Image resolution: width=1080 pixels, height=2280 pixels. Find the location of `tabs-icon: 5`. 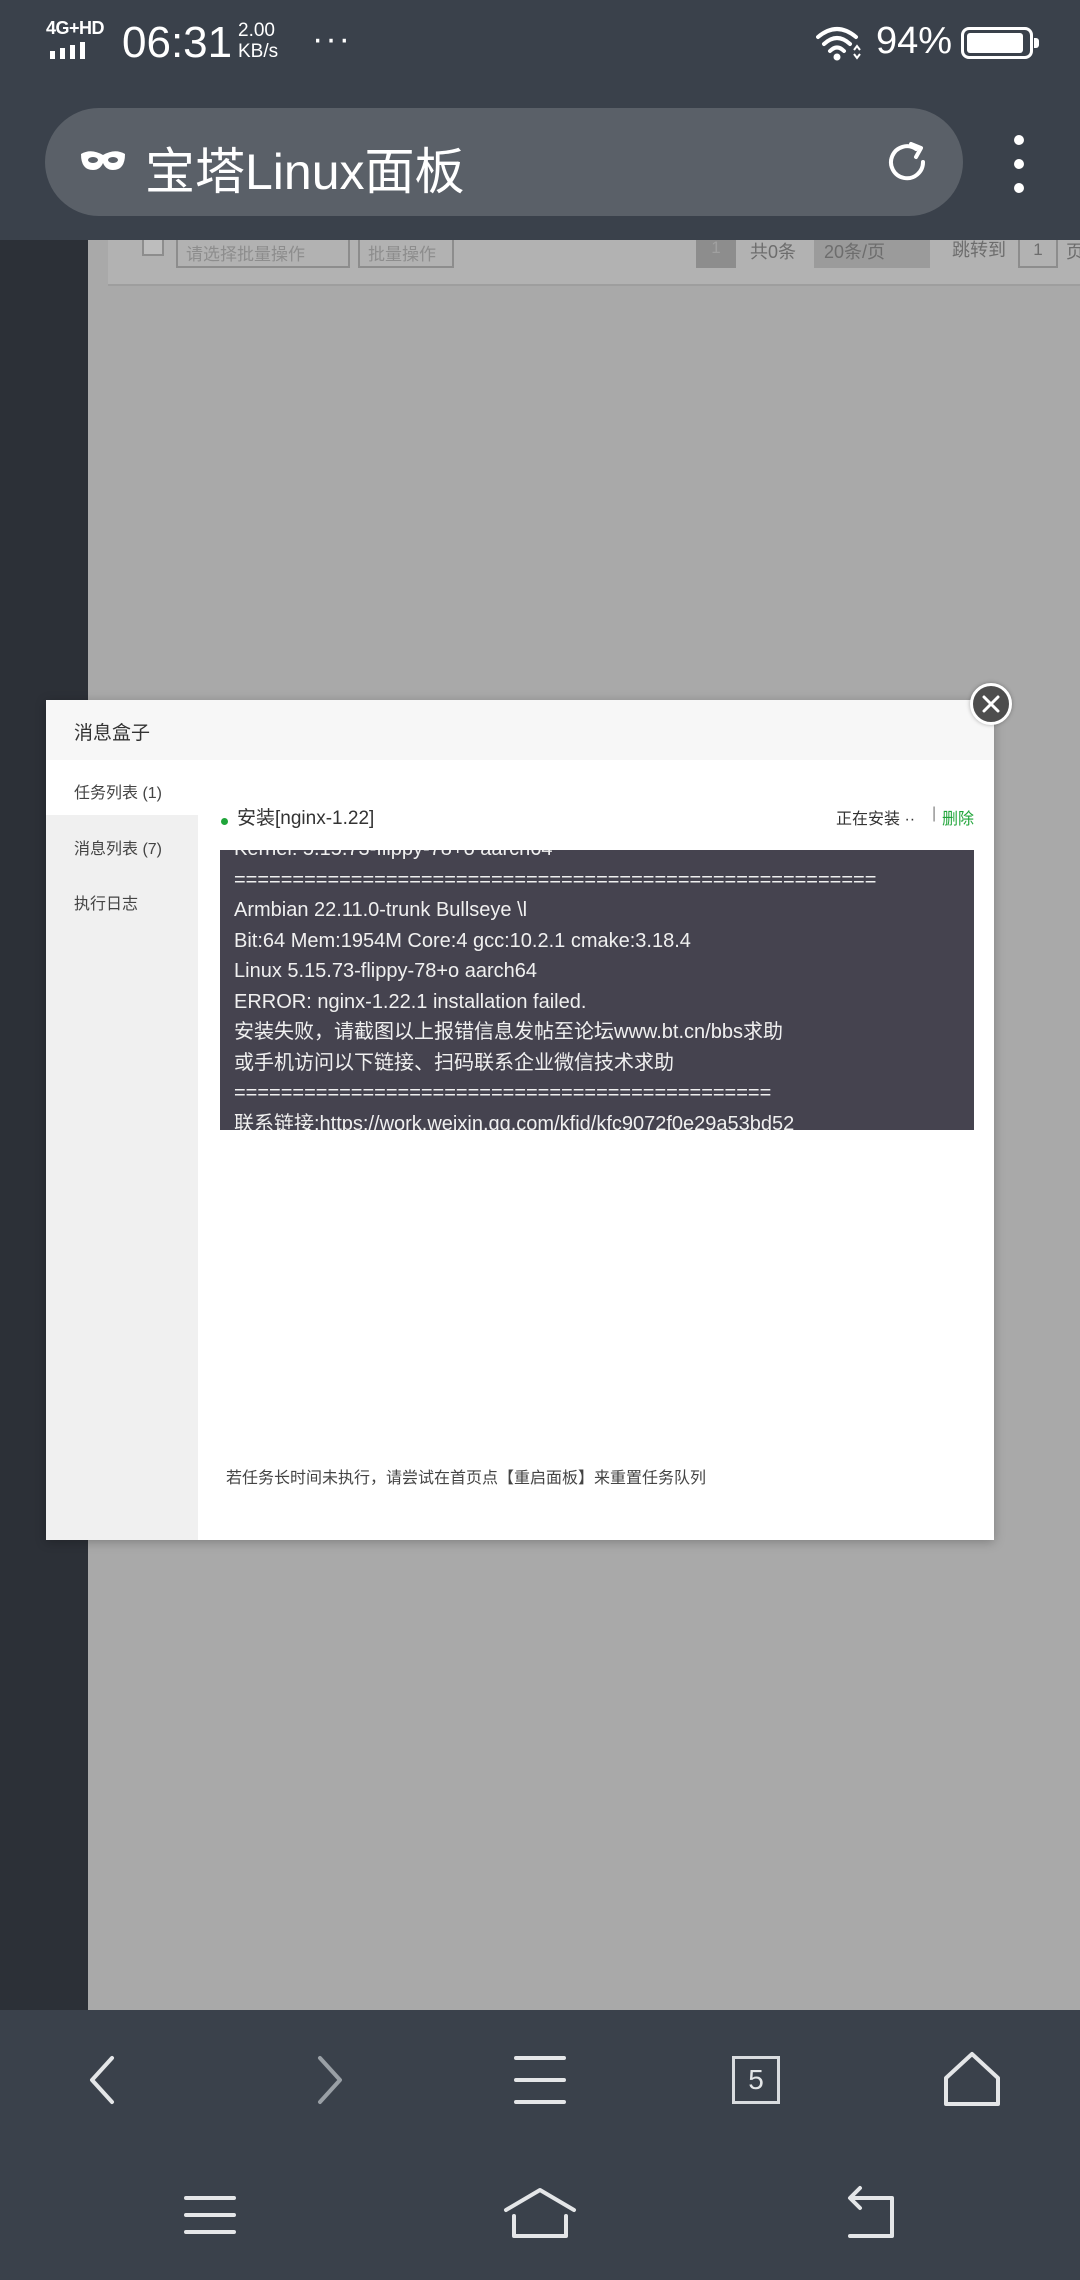

tabs-icon: 5 is located at coordinates (756, 2080).